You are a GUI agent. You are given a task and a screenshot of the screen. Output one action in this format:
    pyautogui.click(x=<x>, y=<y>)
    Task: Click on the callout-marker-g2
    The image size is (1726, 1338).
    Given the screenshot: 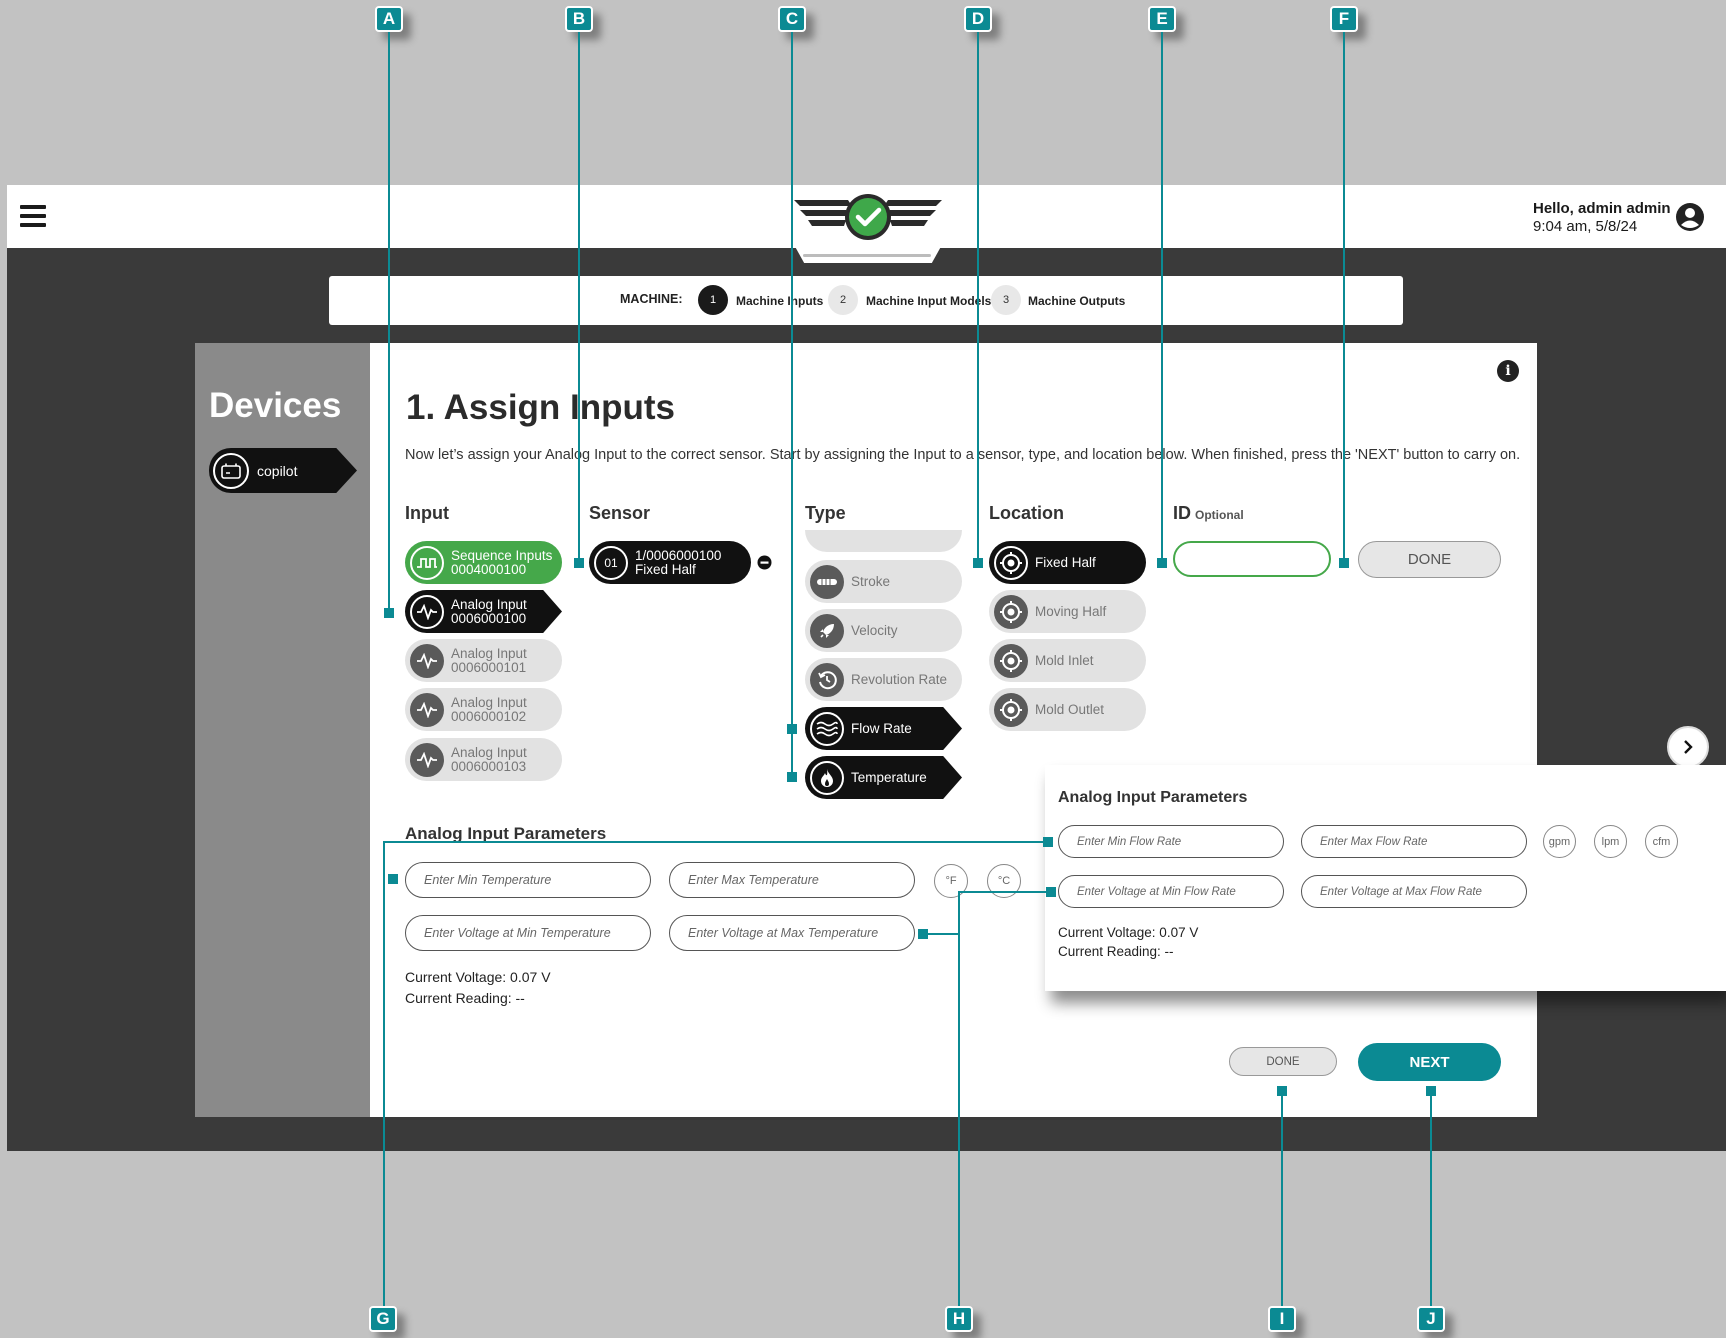 What is the action you would take?
    pyautogui.click(x=393, y=879)
    